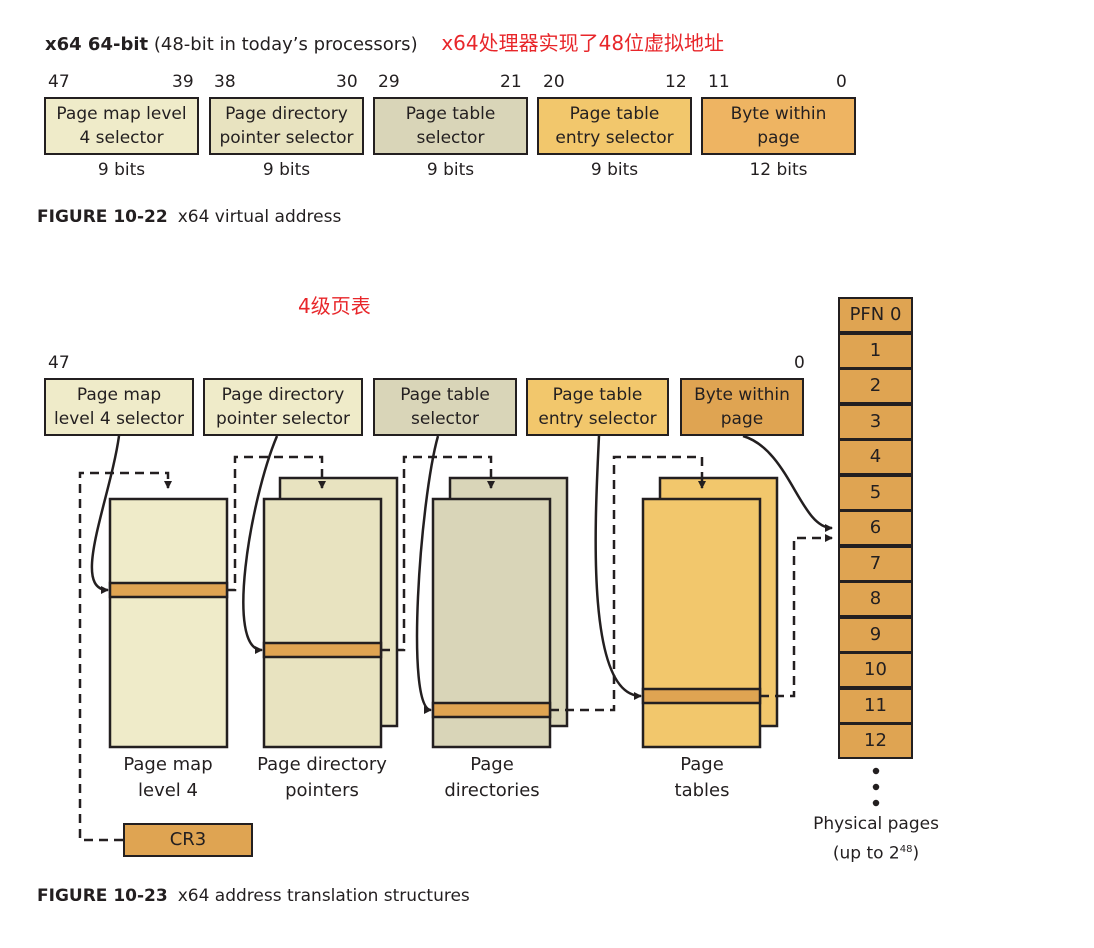  I want to click on selector-byte-within-page: Byte within page, so click(742, 407).